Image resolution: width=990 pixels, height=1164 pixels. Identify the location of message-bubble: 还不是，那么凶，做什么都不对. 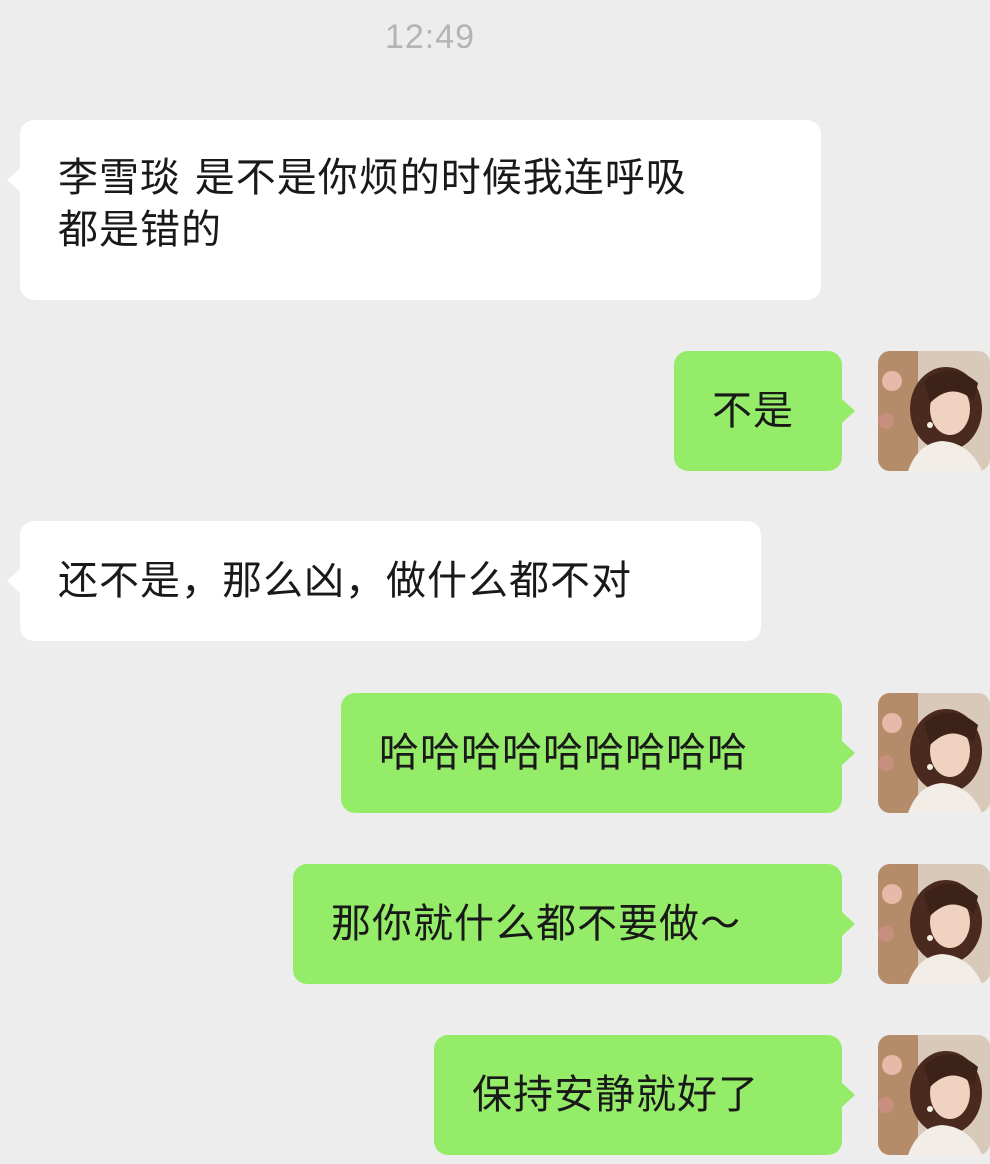
(390, 581).